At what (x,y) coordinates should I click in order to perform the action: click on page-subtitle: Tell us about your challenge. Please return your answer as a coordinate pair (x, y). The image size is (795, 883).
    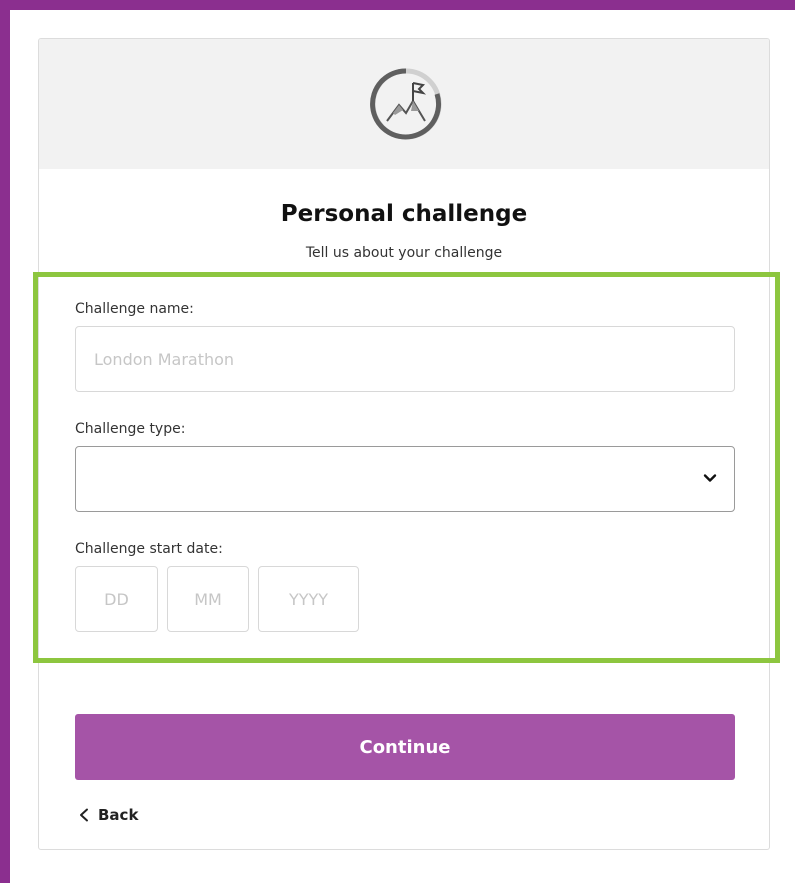
    Looking at the image, I should click on (404, 253).